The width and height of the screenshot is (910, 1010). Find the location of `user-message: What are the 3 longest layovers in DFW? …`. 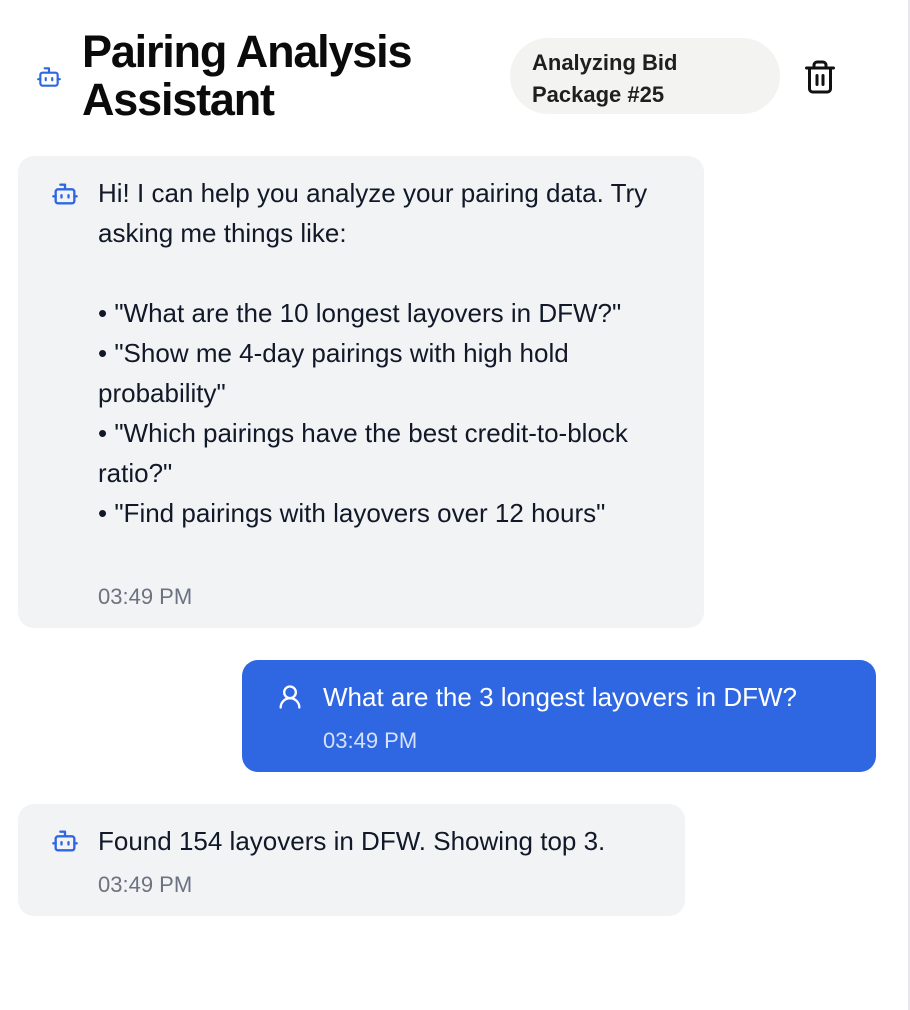

user-message: What are the 3 longest layovers in DFW? … is located at coordinates (559, 716).